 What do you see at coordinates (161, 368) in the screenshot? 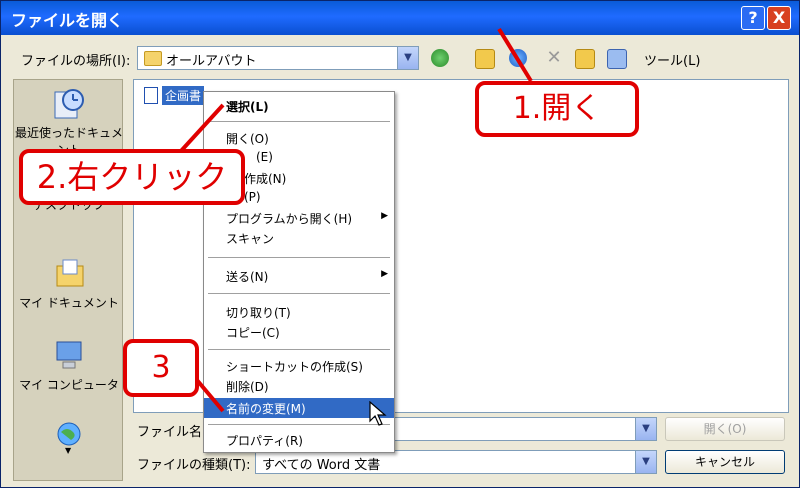
I see `callout-step-3: 3` at bounding box center [161, 368].